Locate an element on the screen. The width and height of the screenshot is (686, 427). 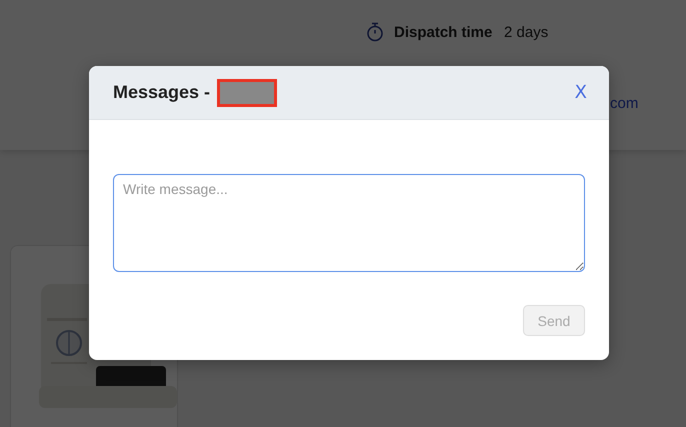
detail-value: 2 days is located at coordinates (526, 32).